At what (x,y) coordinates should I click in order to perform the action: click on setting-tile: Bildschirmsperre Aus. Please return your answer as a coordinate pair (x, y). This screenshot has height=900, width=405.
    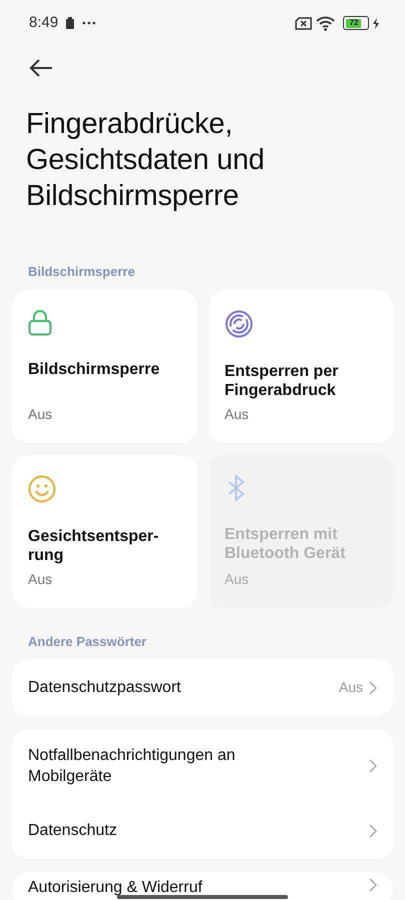
    Looking at the image, I should click on (104, 366).